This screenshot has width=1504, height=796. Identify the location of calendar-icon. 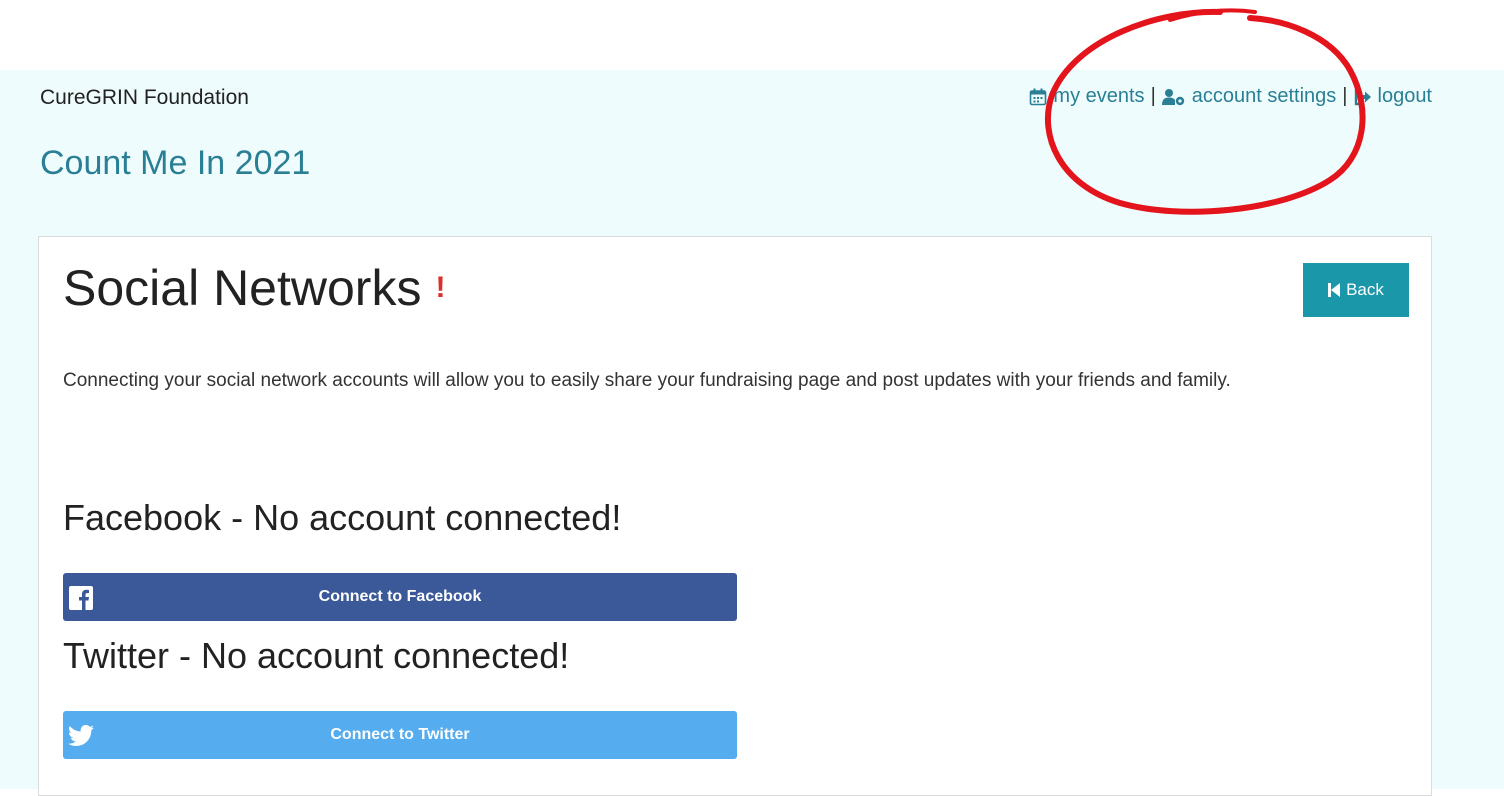
(1038, 96).